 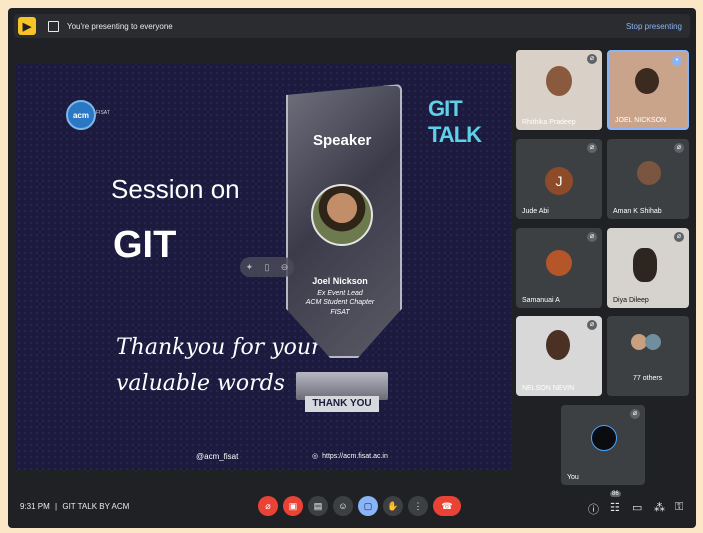 I want to click on slide-hover-controls: ✦ ▯ ⊖, so click(x=267, y=267).